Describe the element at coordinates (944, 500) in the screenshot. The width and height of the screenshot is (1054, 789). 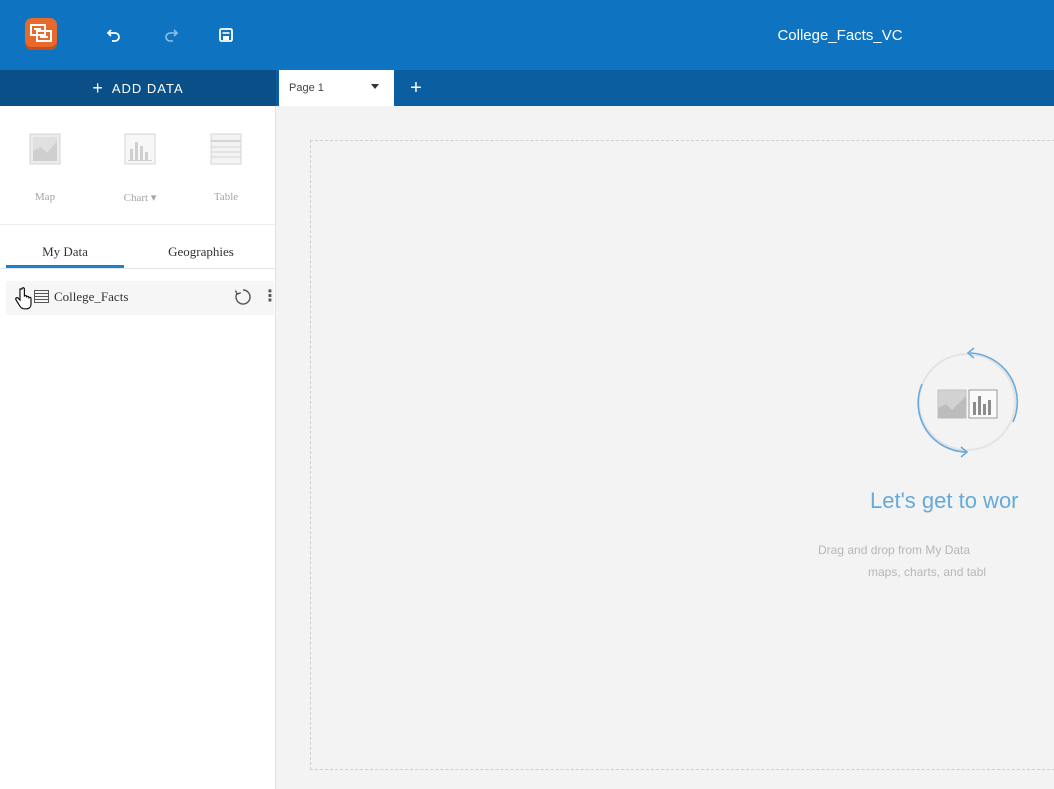
I see `empty-state-title: Let's get to wor` at that location.